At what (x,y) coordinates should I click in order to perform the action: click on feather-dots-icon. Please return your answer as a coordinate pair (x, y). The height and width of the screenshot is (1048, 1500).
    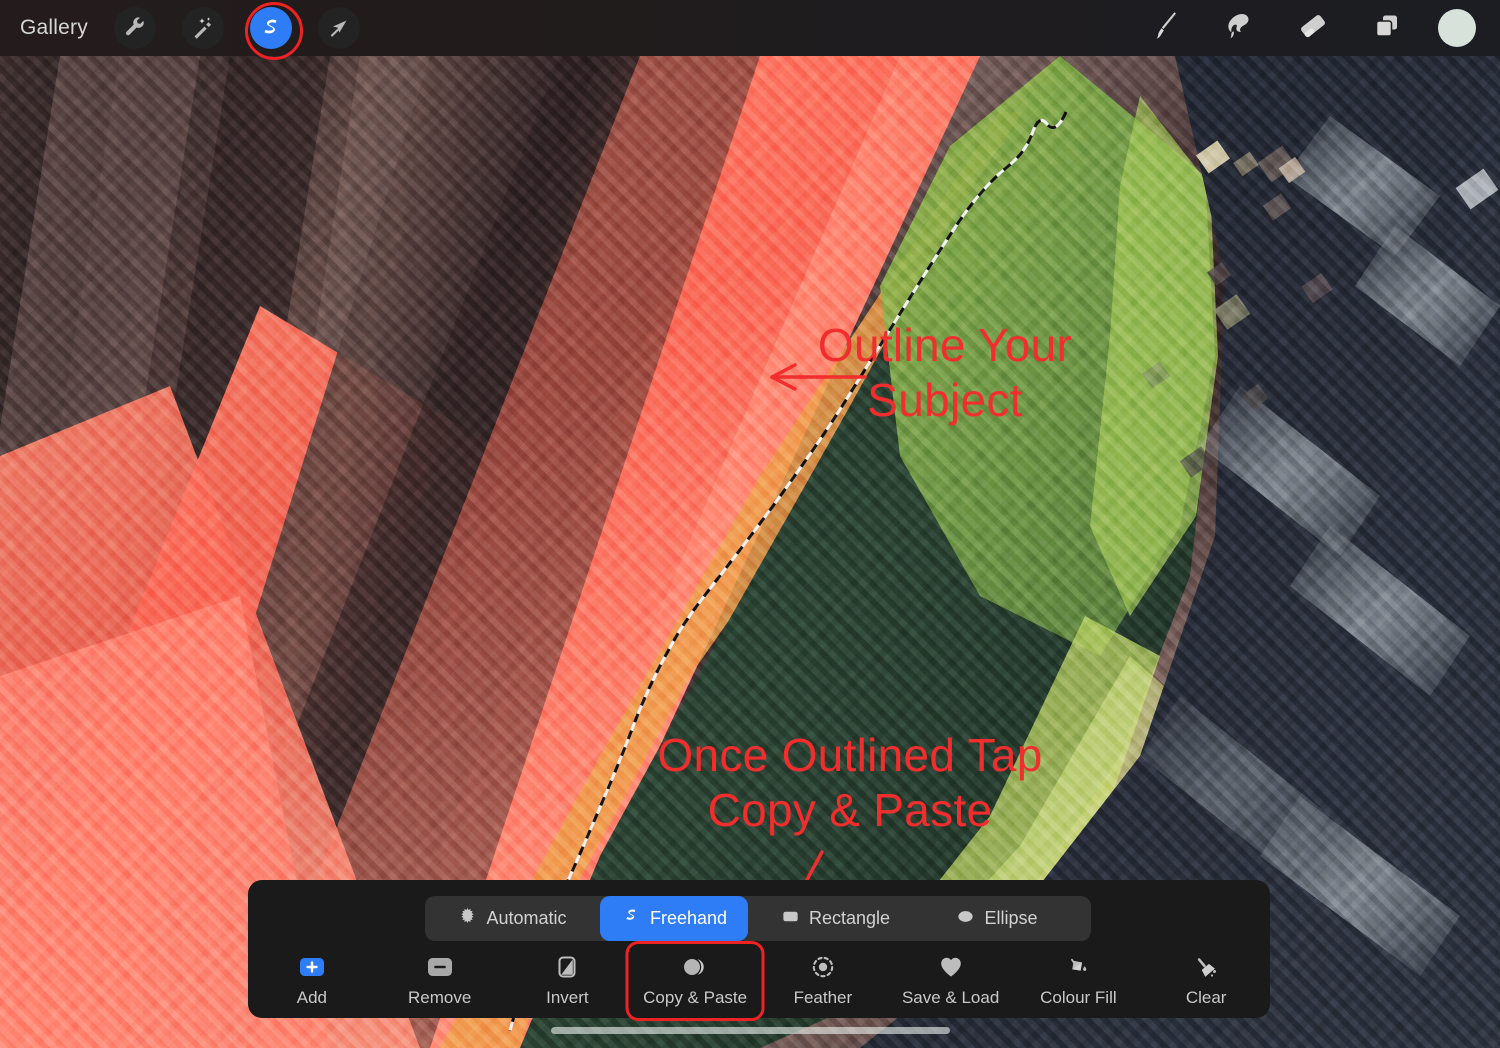
    Looking at the image, I should click on (823, 967).